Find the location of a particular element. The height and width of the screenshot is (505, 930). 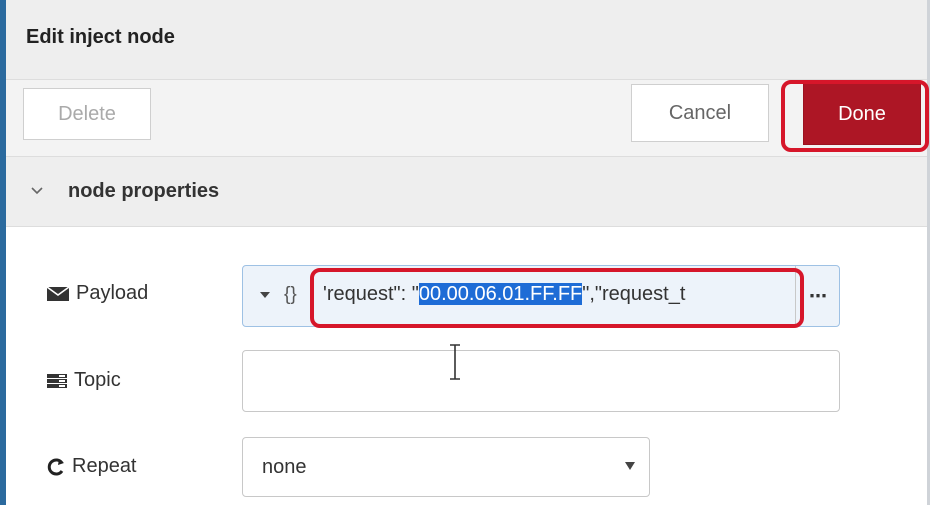

topic-label-text: Topic is located at coordinates (97, 380).